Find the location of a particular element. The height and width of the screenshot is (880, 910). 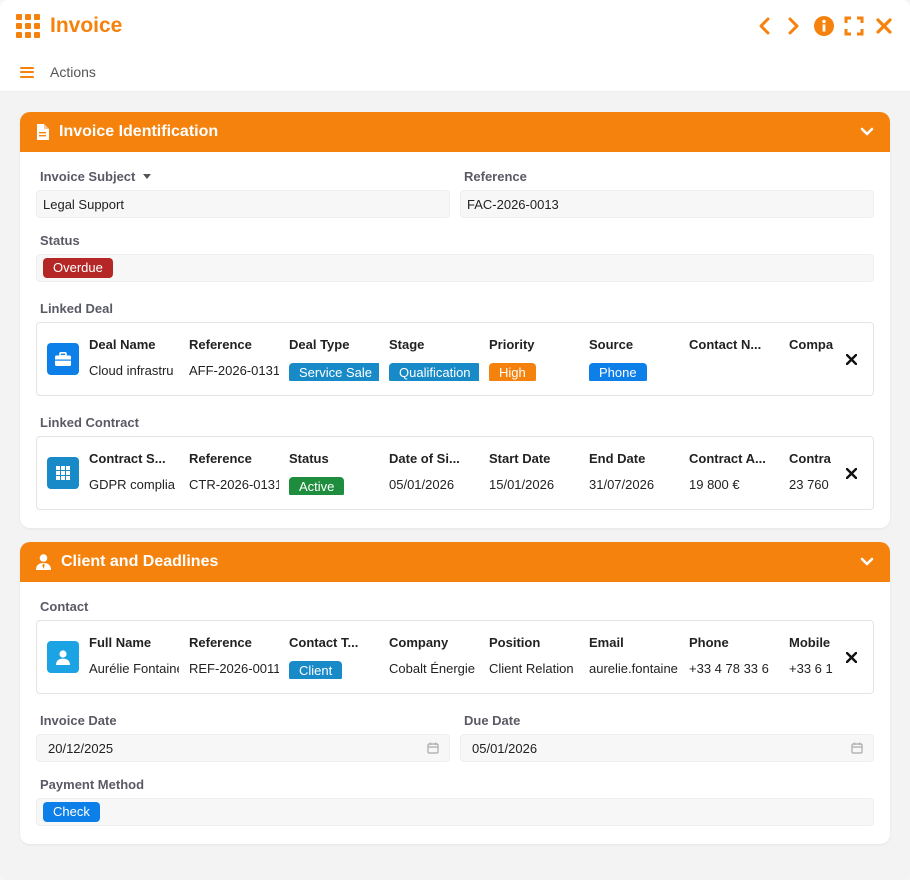

record-column: Priority High is located at coordinates (539, 359).